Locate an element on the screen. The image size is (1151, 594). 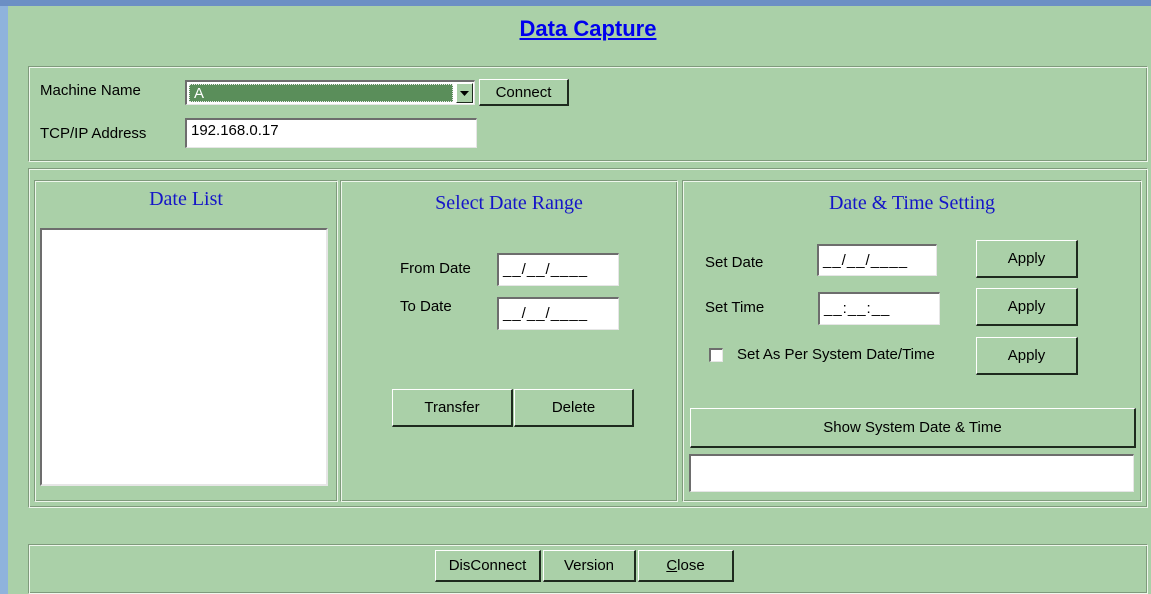
window-top-edge is located at coordinates (575, 3).